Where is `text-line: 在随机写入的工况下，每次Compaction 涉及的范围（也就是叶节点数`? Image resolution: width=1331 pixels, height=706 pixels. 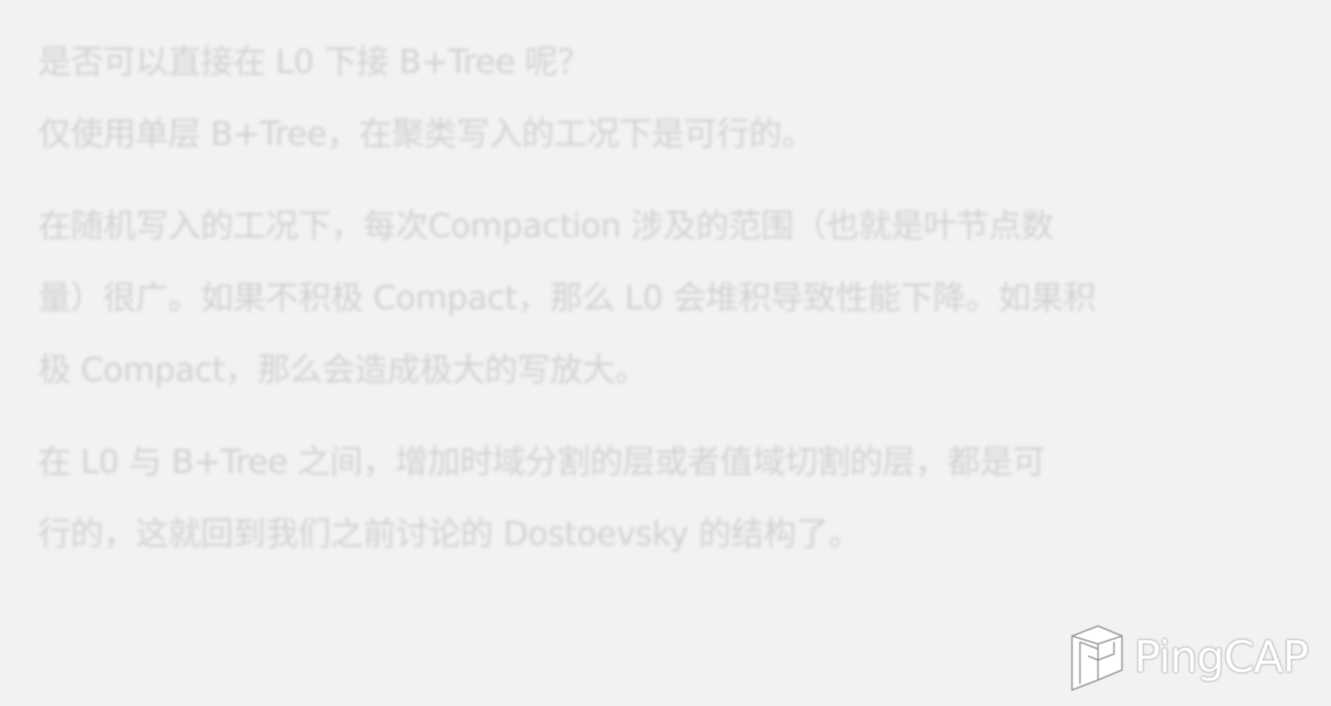
text-line: 在随机写入的工况下，每次Compaction 涉及的范围（也就是叶节点数 is located at coordinates (546, 225).